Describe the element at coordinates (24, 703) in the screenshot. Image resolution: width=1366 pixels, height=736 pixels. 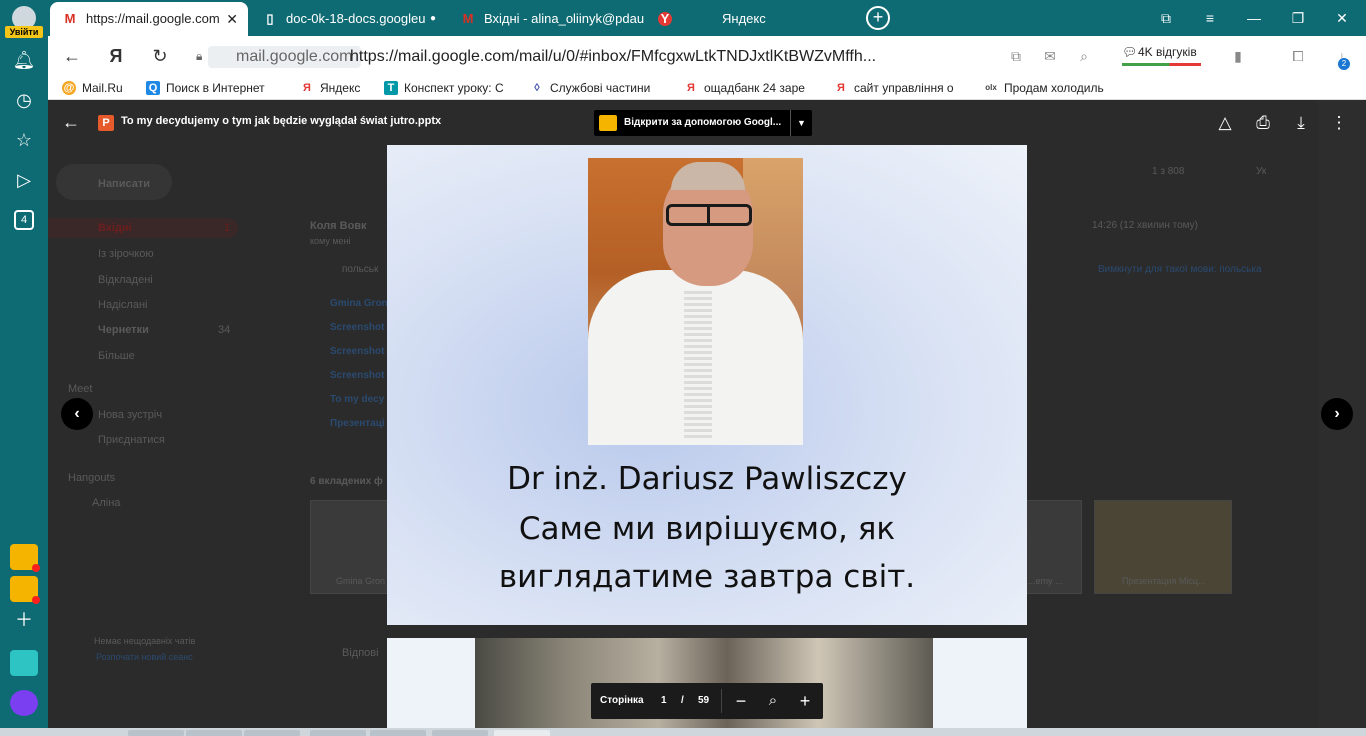
I see `alice-icon` at that location.